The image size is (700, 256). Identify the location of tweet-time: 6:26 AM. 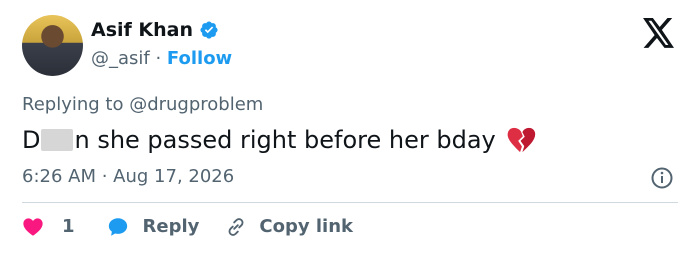
(59, 176).